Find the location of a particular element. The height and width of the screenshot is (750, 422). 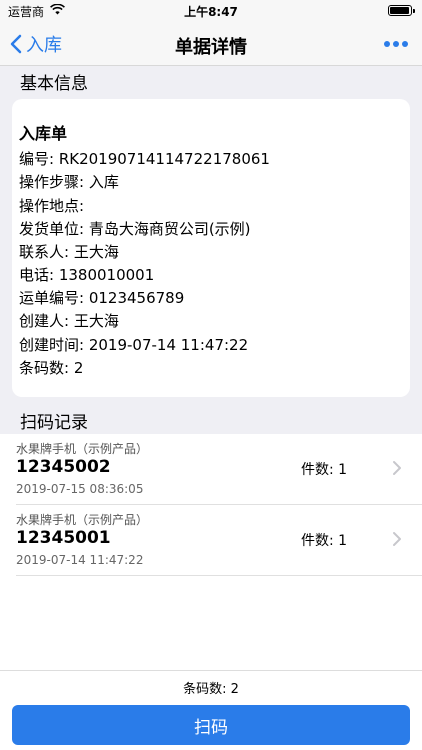

info-creator: 创建人: 王大海 is located at coordinates (69, 321).